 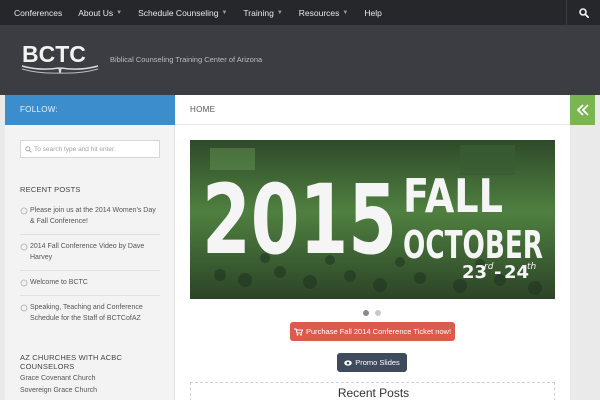 I want to click on slide-day-start-suffix: rd, so click(x=489, y=267).